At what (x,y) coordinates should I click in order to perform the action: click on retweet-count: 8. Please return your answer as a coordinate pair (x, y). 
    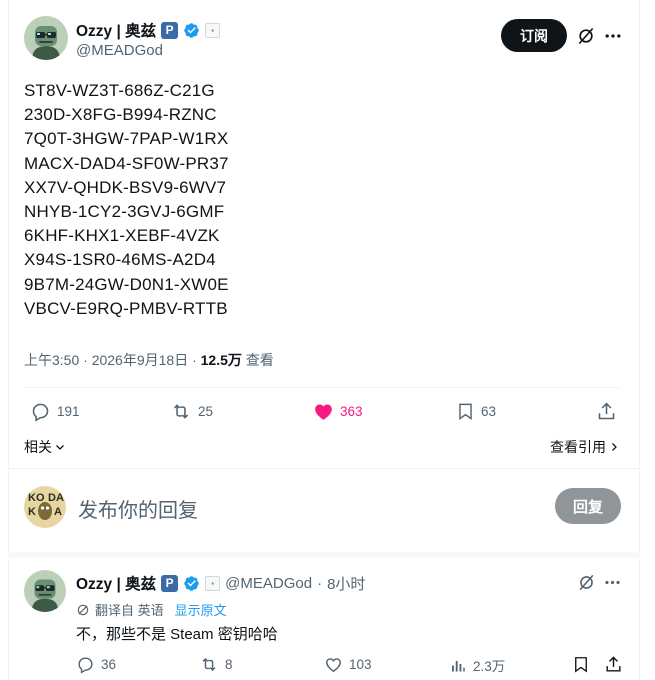
    Looking at the image, I should click on (229, 664).